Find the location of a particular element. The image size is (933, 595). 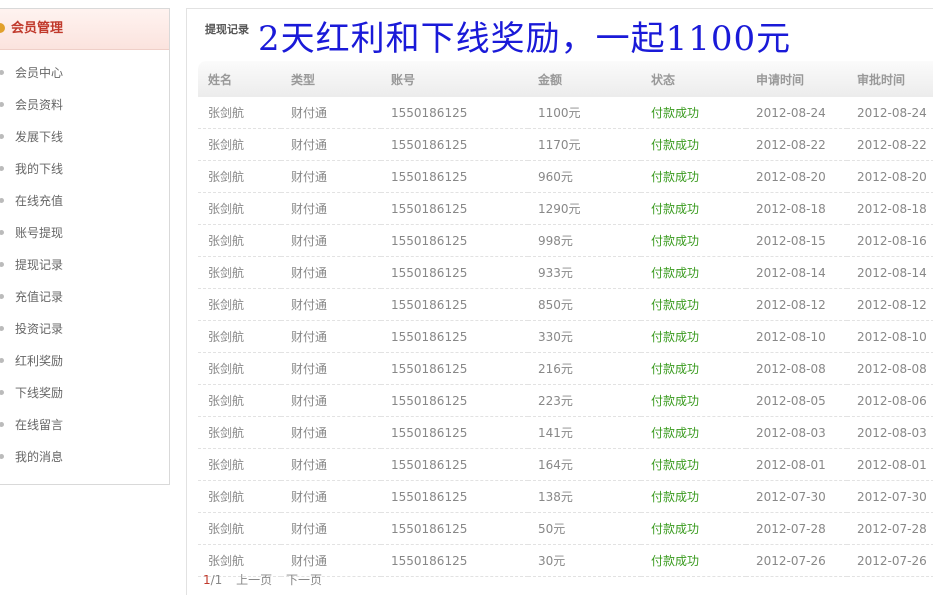

cell-approve-time: 2012-08-18 is located at coordinates (890, 208).